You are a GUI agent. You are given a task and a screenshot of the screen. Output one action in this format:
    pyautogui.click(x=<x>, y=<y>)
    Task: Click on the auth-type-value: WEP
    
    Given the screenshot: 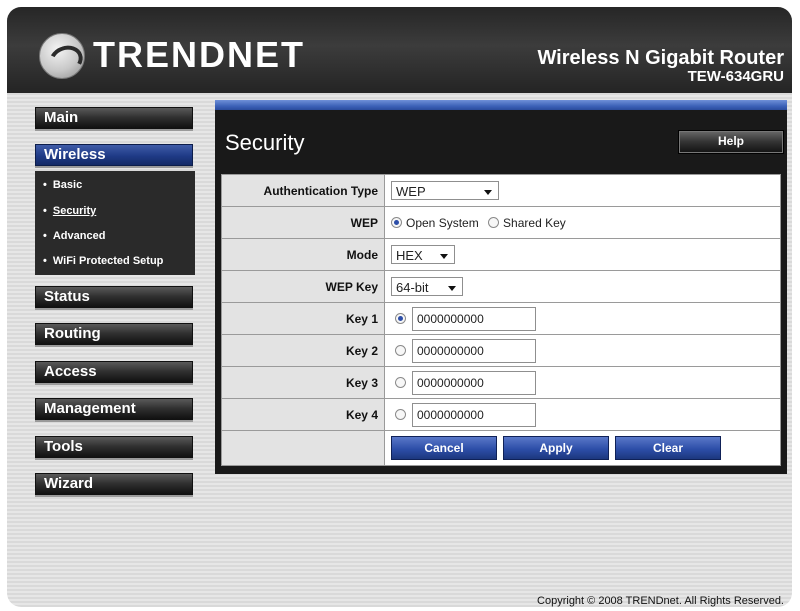 What is the action you would take?
    pyautogui.click(x=411, y=191)
    